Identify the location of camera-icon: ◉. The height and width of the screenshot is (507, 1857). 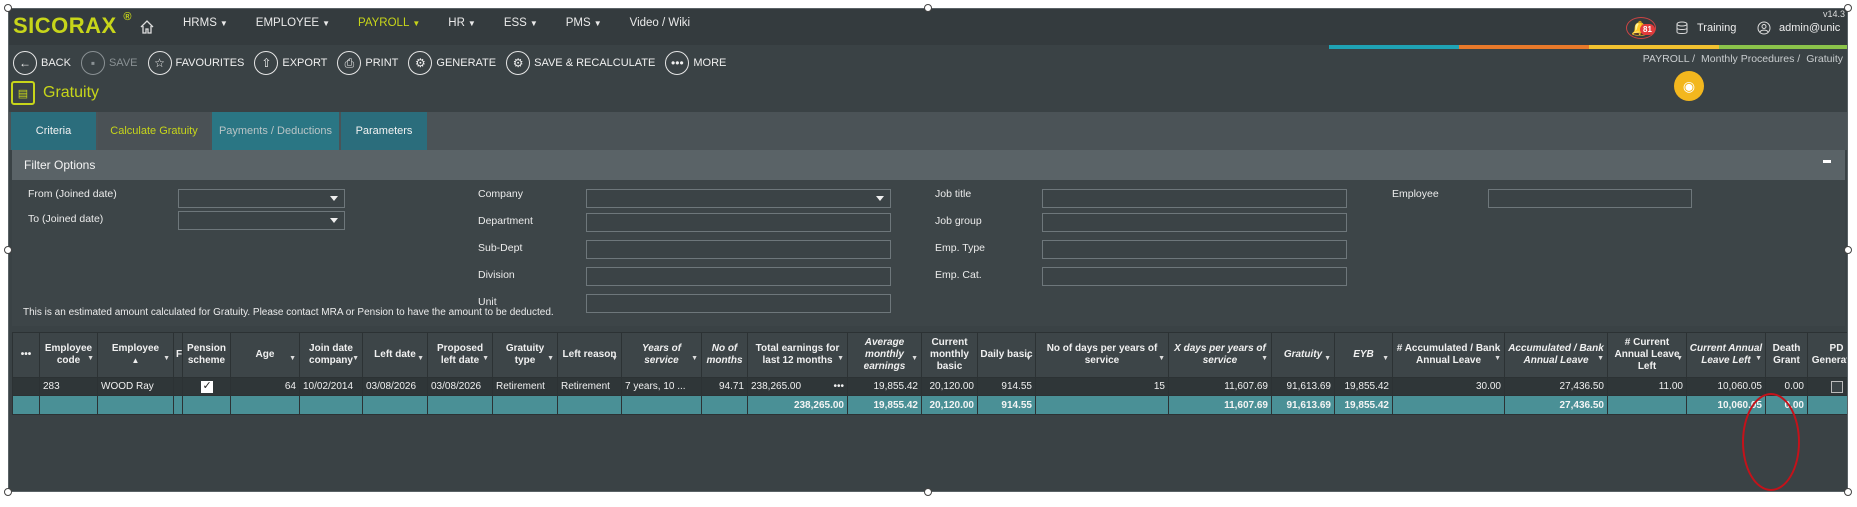
(1689, 86).